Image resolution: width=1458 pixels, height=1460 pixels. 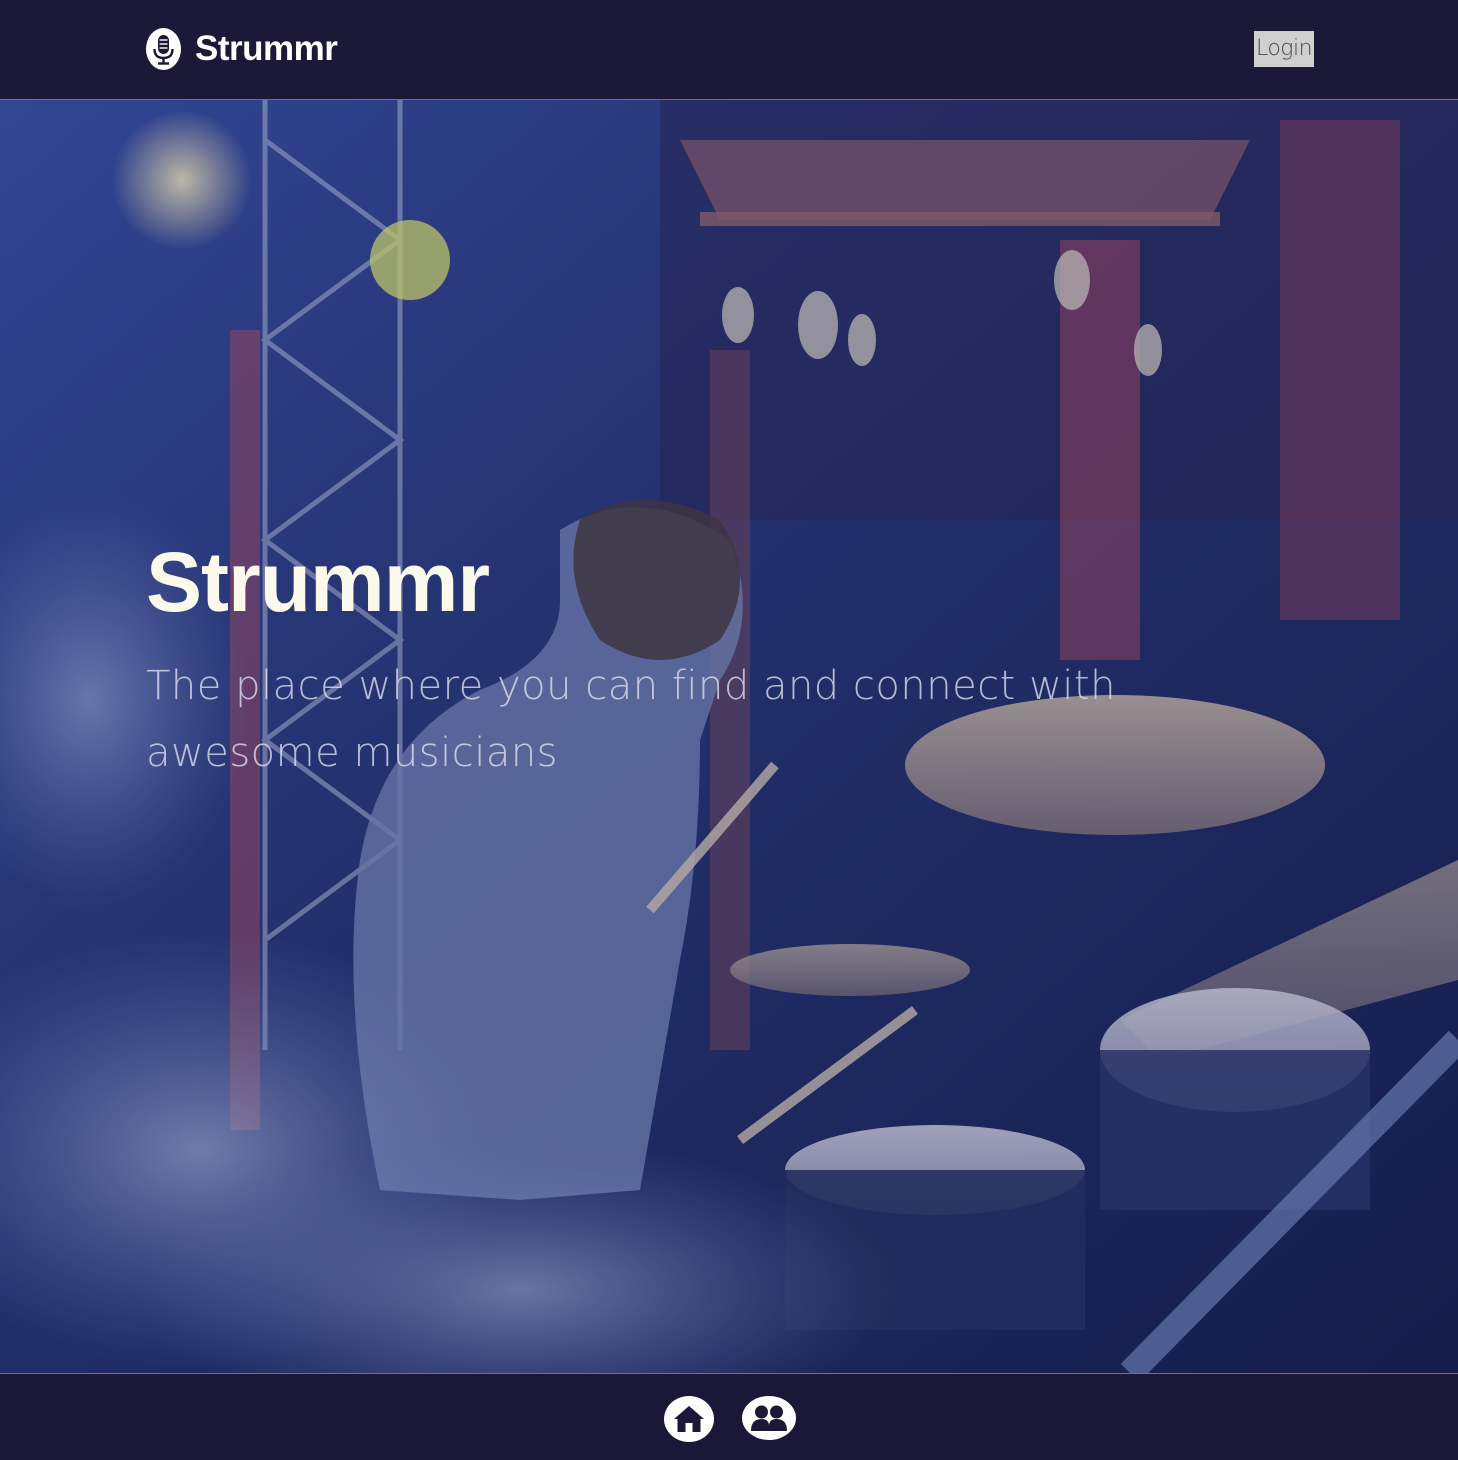 What do you see at coordinates (729, 1416) in the screenshot?
I see `bottom-nav` at bounding box center [729, 1416].